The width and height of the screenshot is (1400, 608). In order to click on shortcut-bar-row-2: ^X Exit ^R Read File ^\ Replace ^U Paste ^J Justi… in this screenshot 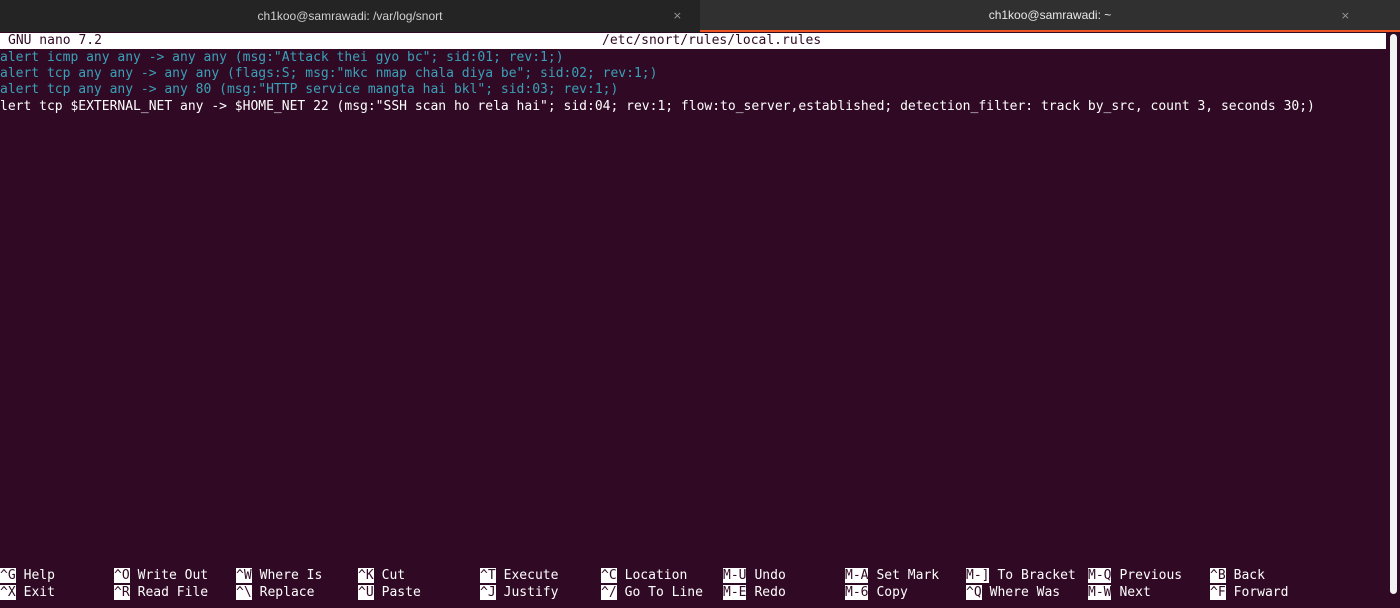, I will do `click(693, 593)`.